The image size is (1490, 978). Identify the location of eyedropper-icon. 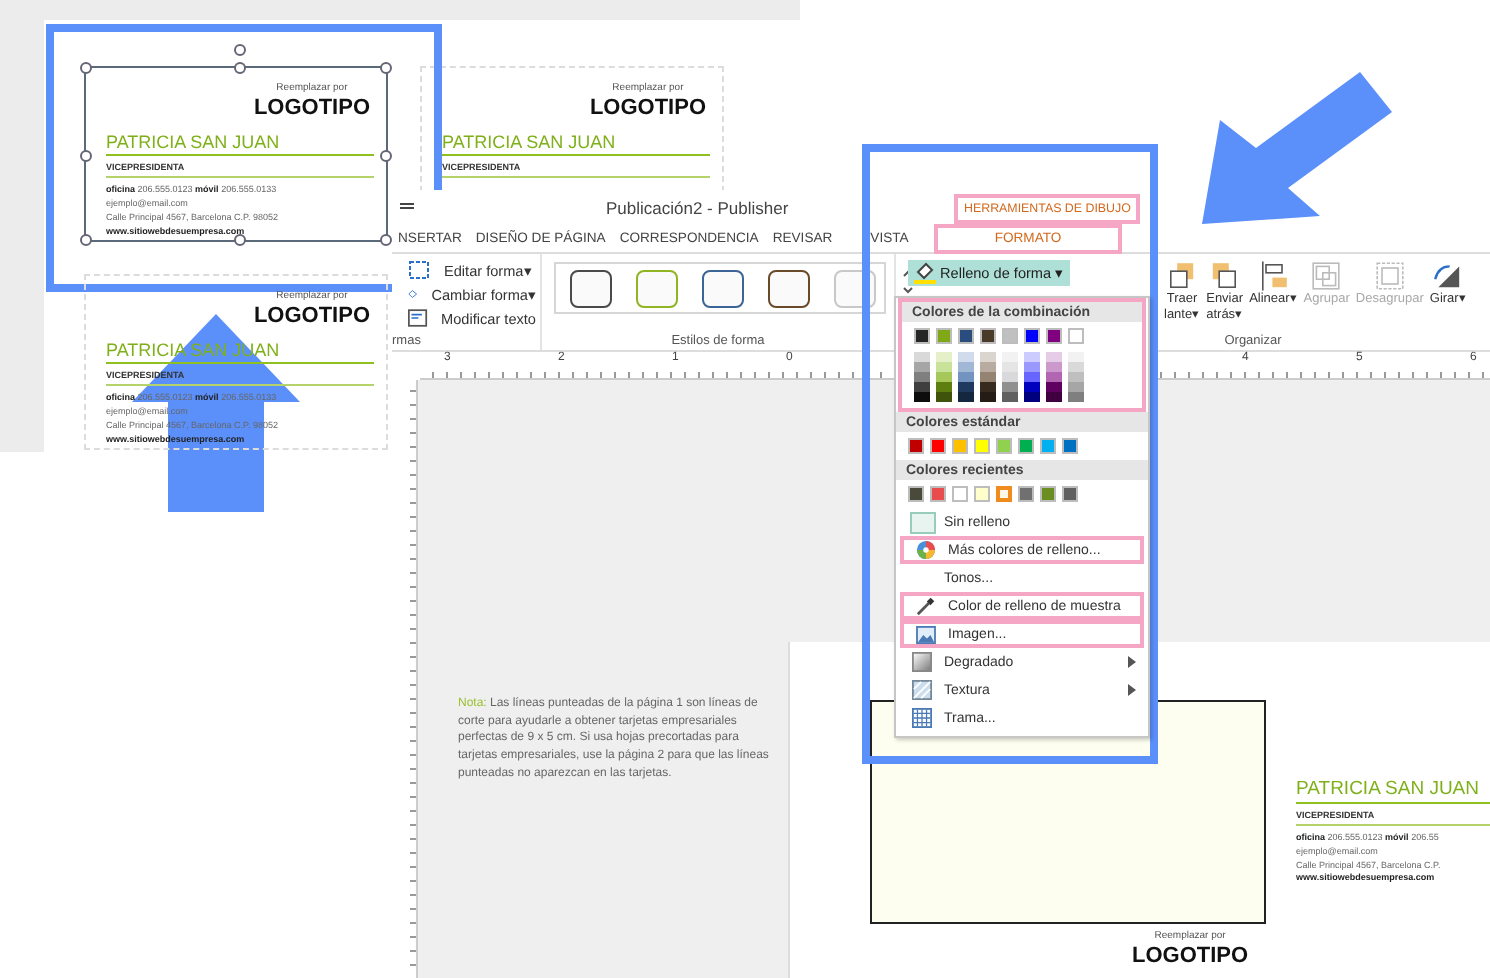
(926, 606).